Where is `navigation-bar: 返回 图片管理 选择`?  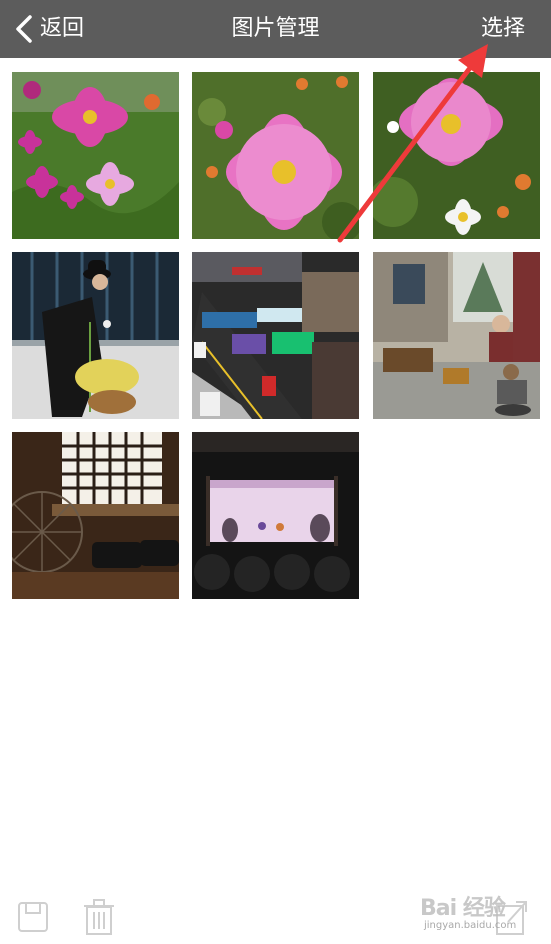
navigation-bar: 返回 图片管理 选择 is located at coordinates (275, 29).